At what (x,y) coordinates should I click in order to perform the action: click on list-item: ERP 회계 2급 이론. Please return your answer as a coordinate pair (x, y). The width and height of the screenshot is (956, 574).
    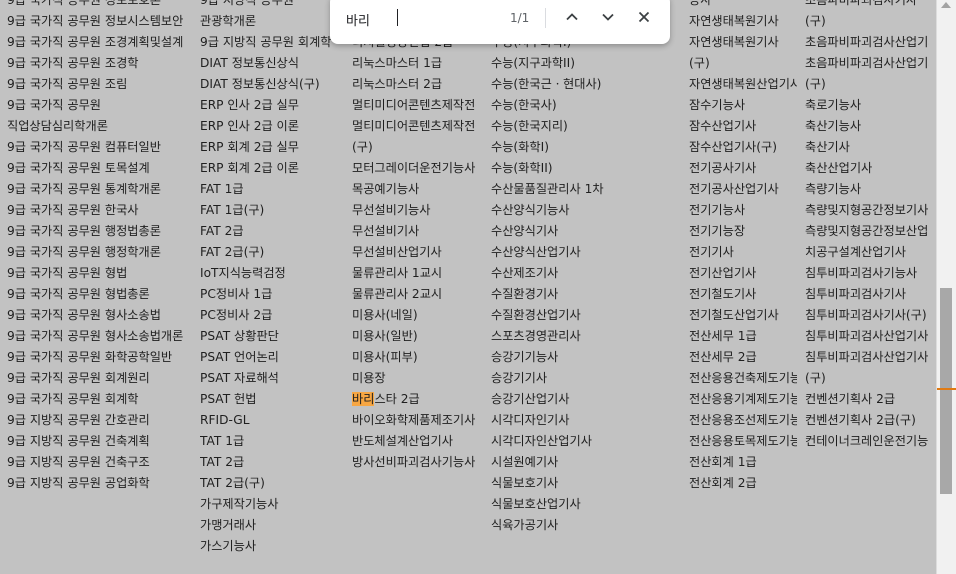
    Looking at the image, I should click on (271, 168).